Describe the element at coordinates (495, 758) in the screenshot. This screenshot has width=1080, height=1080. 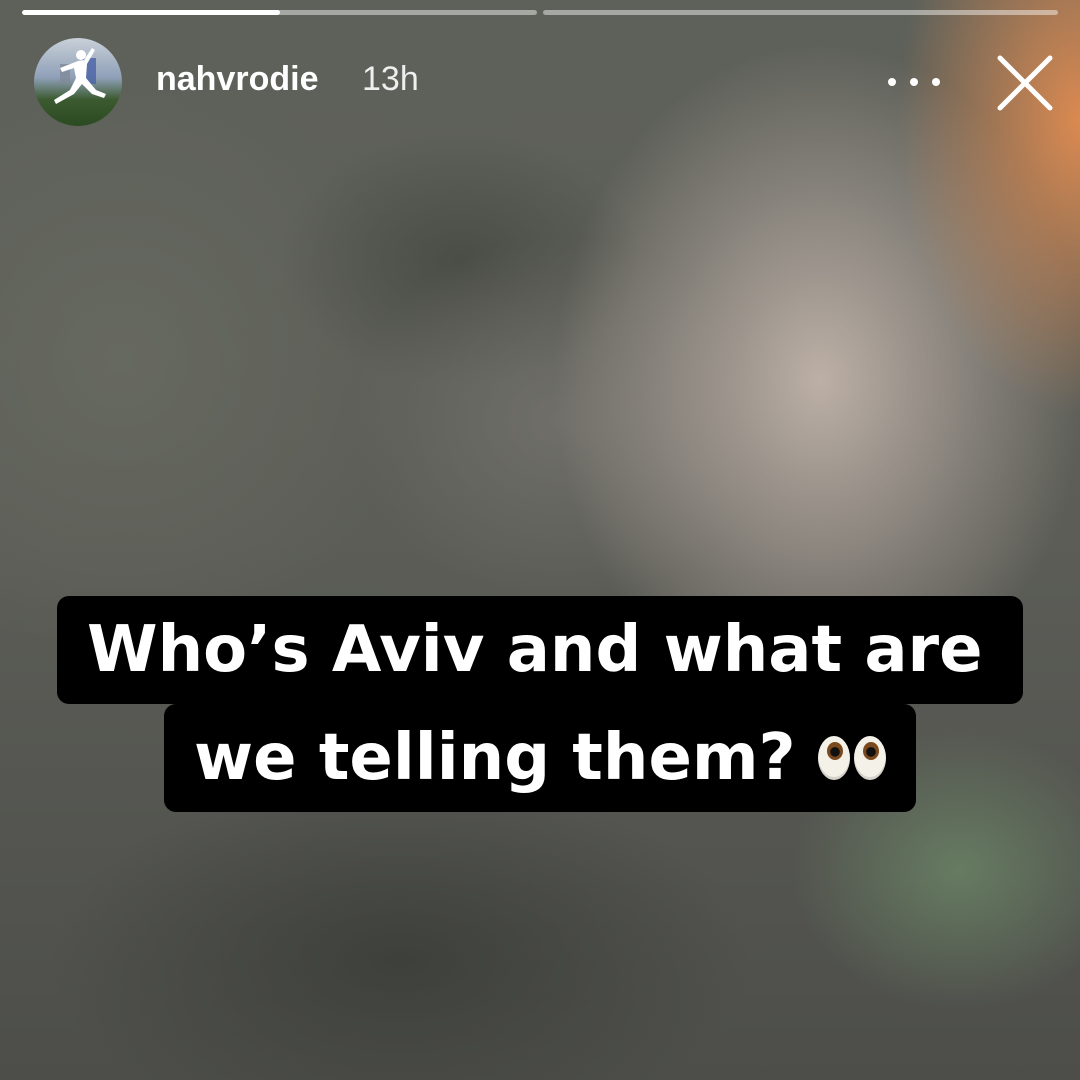
I see `caption-text: we telling them?` at that location.